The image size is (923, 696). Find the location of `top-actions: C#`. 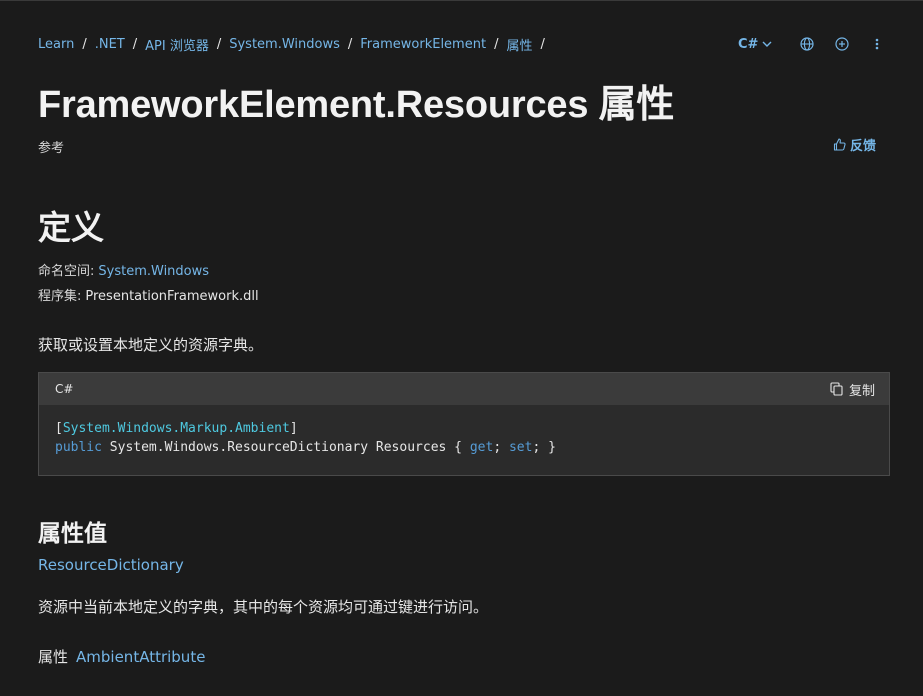

top-actions: C# is located at coordinates (812, 44).